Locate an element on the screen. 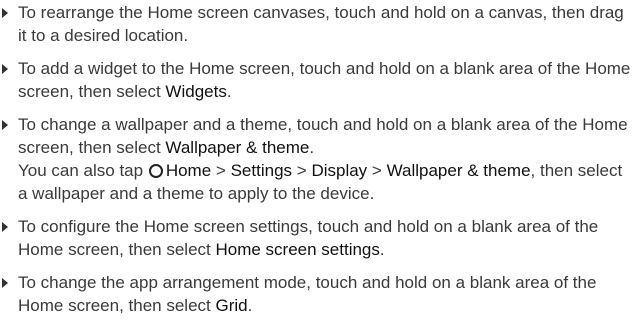  menu-option-wallpaper-theme: Wallpaper & theme is located at coordinates (237, 147).